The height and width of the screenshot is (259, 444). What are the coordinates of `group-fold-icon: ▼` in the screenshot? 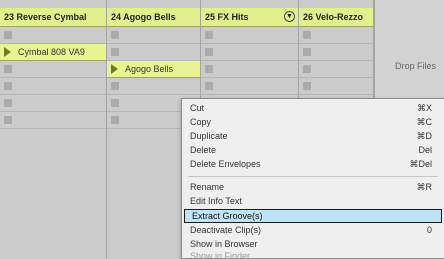 It's located at (289, 16).